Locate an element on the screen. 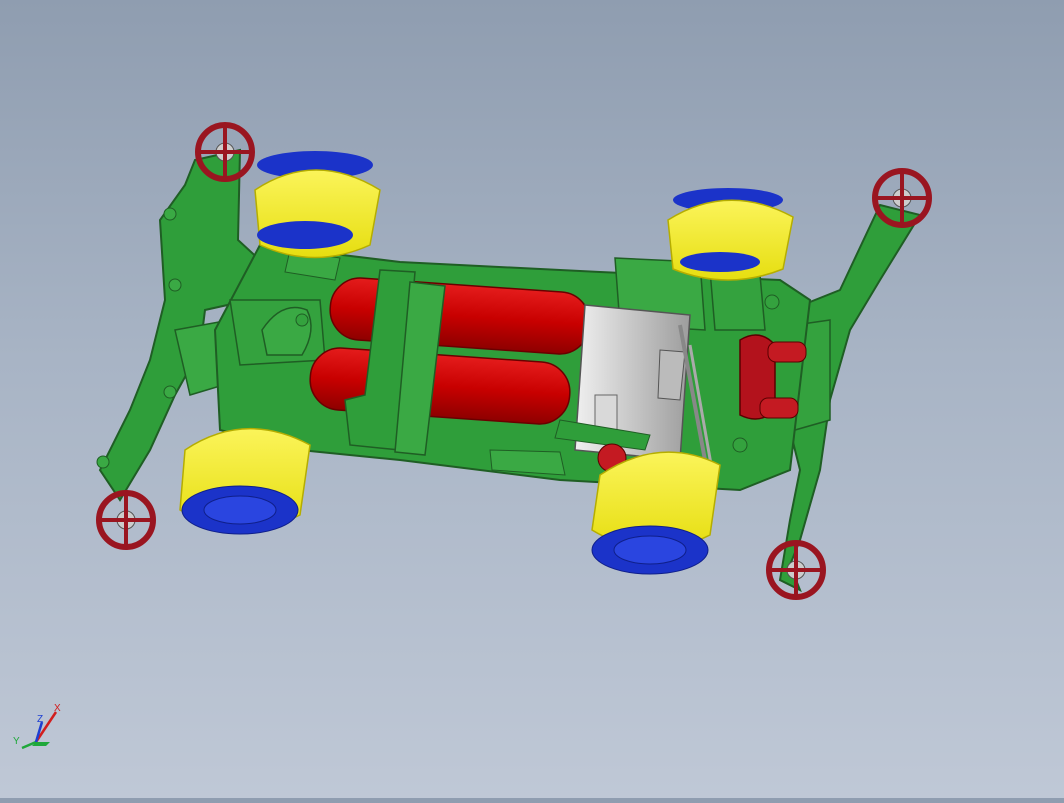 The width and height of the screenshot is (1064, 803). roller-rear-bottom is located at coordinates (796, 570).